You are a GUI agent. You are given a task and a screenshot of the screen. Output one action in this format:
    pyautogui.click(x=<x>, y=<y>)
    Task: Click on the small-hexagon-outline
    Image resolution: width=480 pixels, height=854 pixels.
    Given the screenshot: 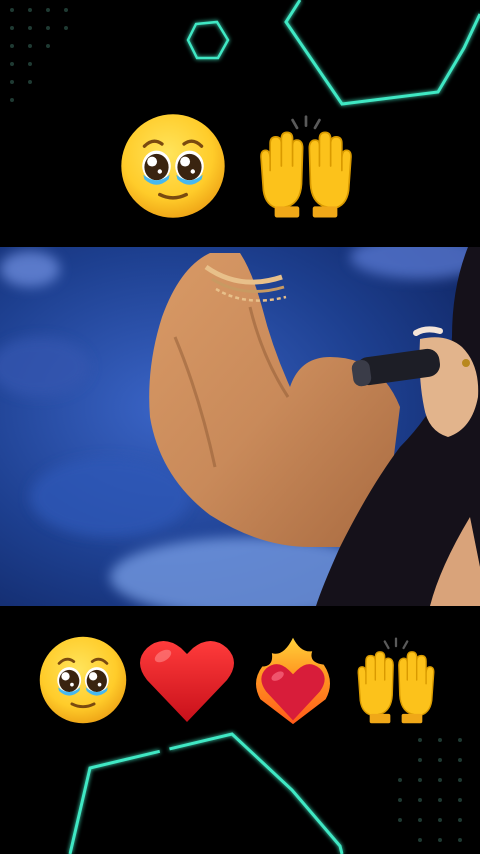 What is the action you would take?
    pyautogui.click(x=208, y=40)
    